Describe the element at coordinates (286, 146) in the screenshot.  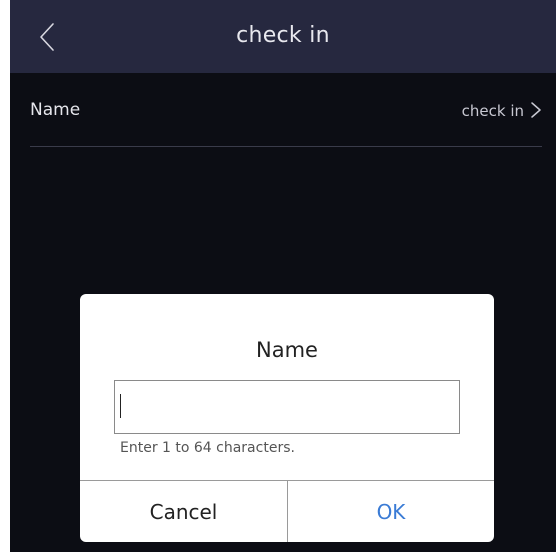
I see `row-divider` at that location.